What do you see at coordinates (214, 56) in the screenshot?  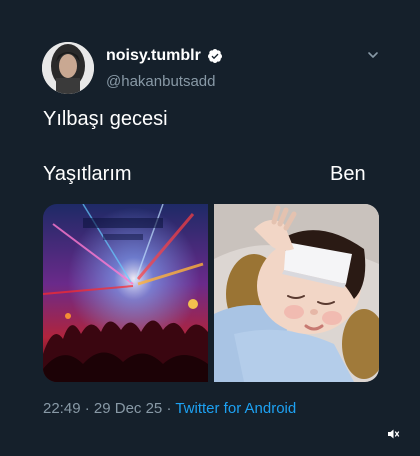 I see `verified-badge-icon` at bounding box center [214, 56].